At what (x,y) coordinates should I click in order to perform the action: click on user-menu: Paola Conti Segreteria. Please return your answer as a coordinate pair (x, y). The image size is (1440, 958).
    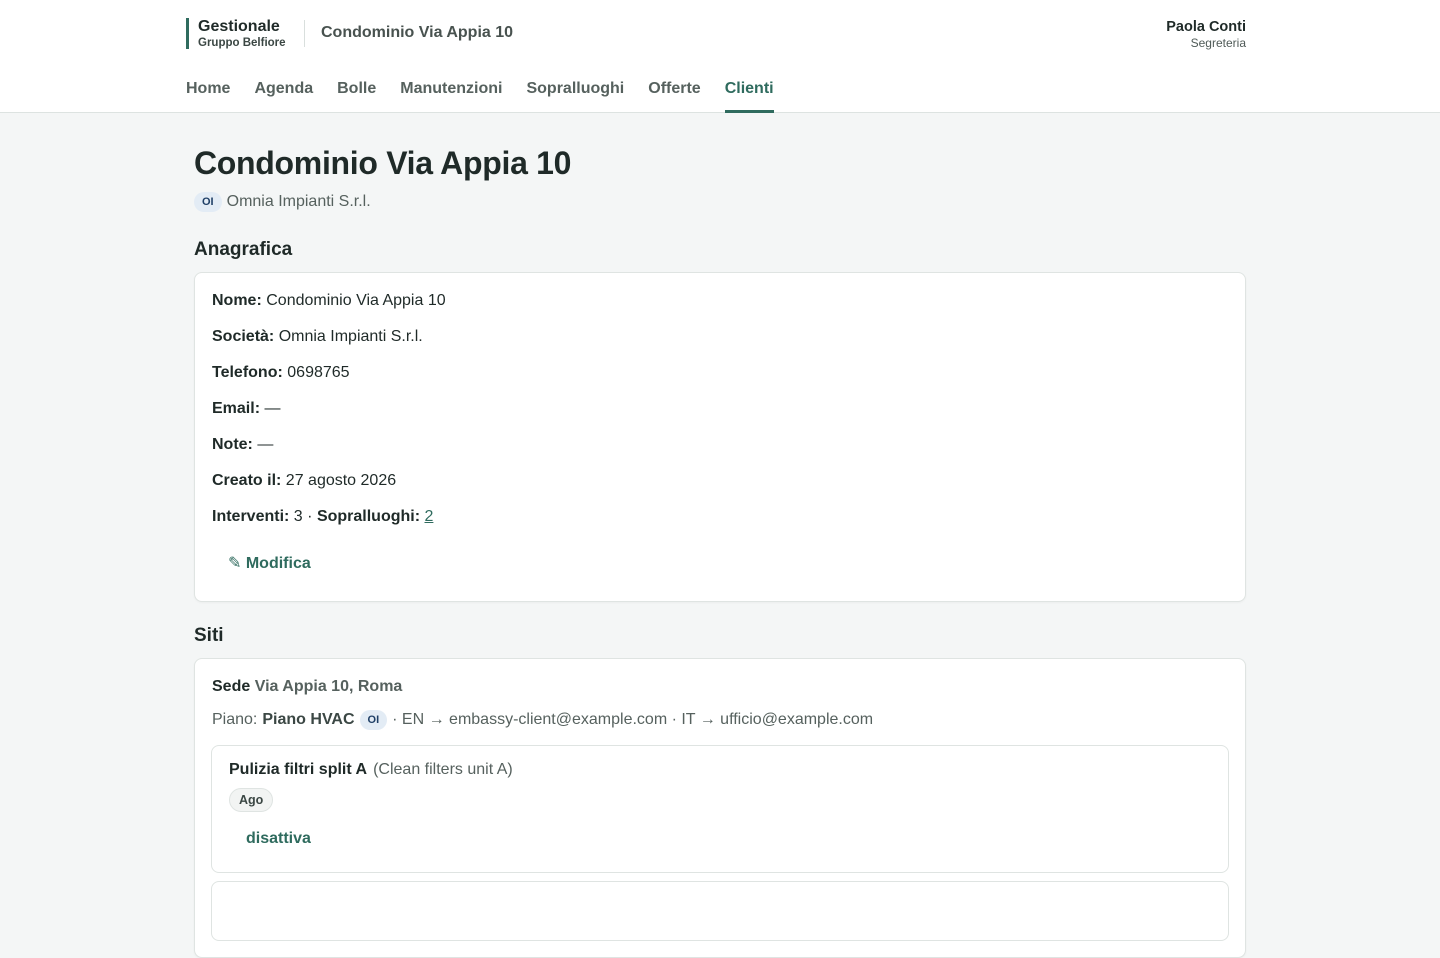
    Looking at the image, I should click on (1206, 34).